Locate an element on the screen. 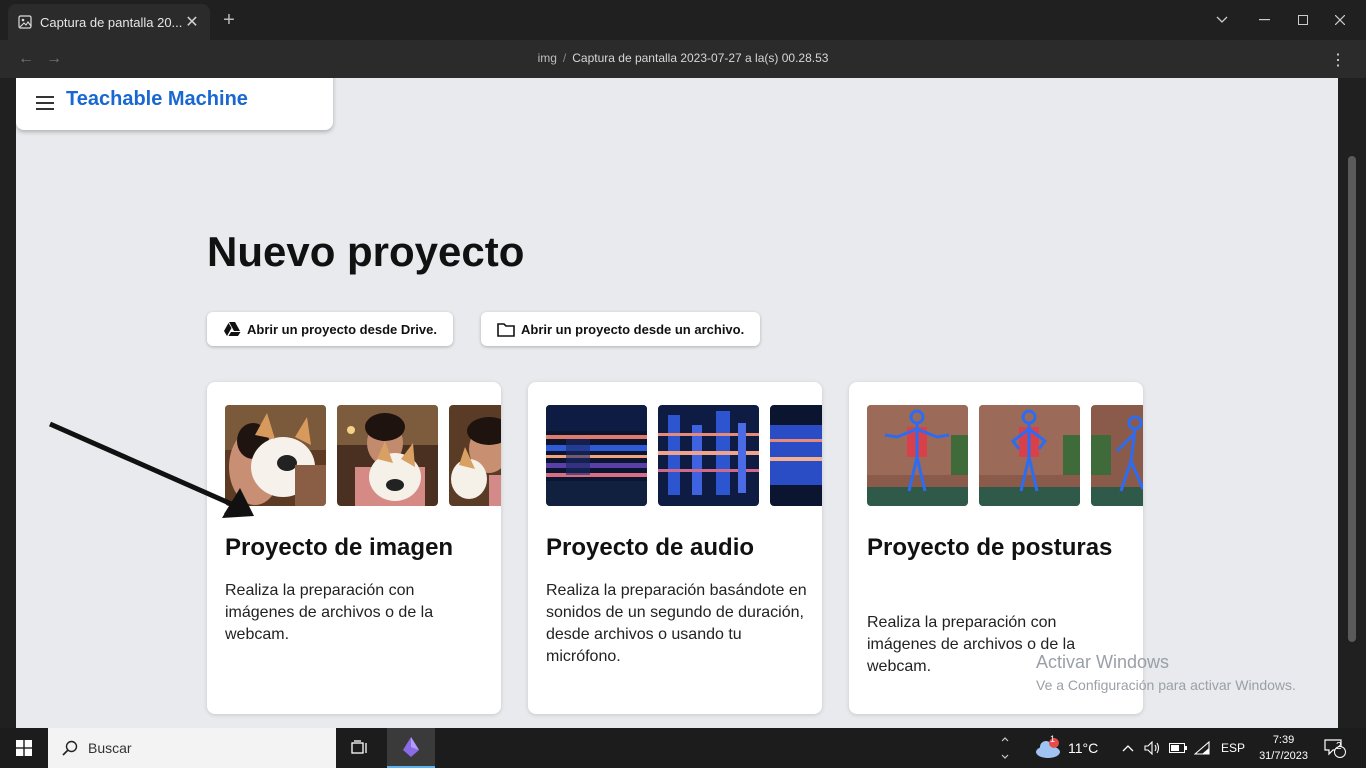 The image size is (1366, 768). search-icon is located at coordinates (70, 748).